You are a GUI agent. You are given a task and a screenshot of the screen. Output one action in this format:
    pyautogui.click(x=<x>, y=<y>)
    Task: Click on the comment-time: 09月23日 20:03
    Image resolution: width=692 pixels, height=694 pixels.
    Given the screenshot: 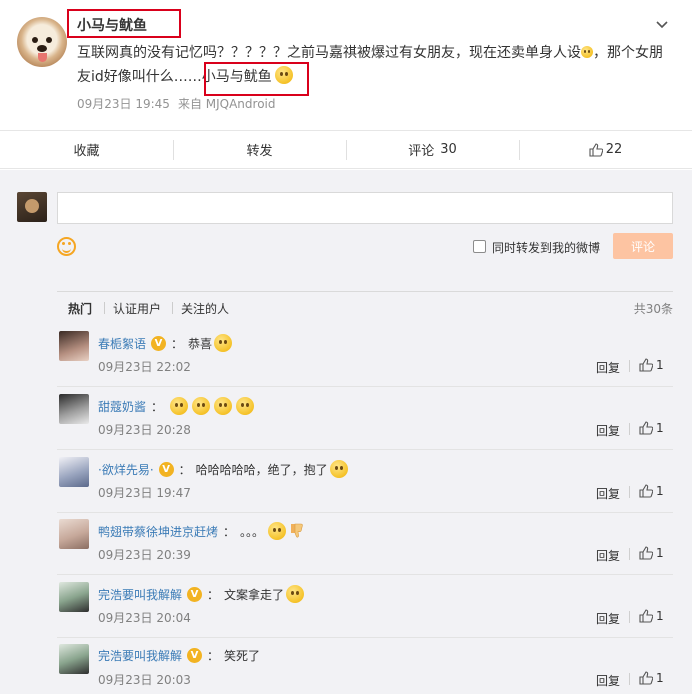 What is the action you would take?
    pyautogui.click(x=144, y=680)
    